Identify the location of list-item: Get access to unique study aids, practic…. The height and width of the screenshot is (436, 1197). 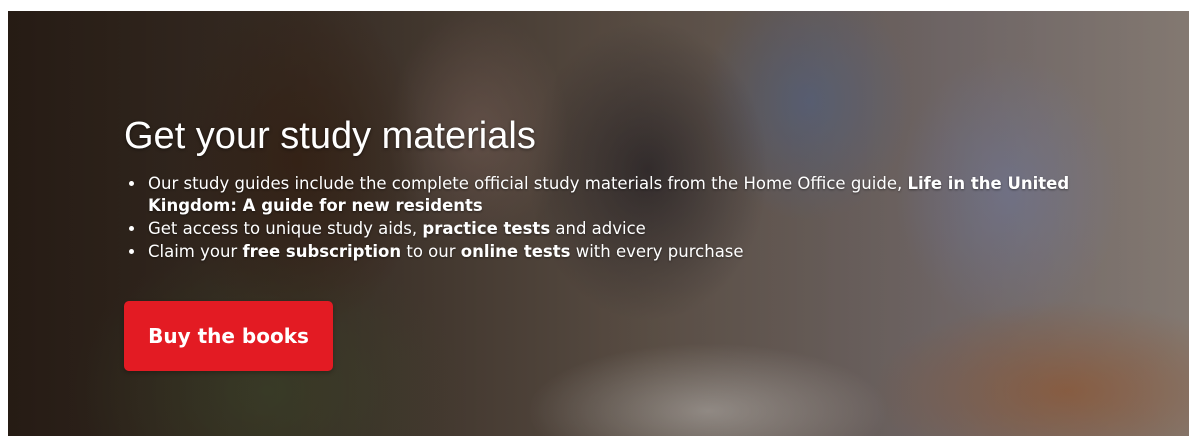
(625, 229).